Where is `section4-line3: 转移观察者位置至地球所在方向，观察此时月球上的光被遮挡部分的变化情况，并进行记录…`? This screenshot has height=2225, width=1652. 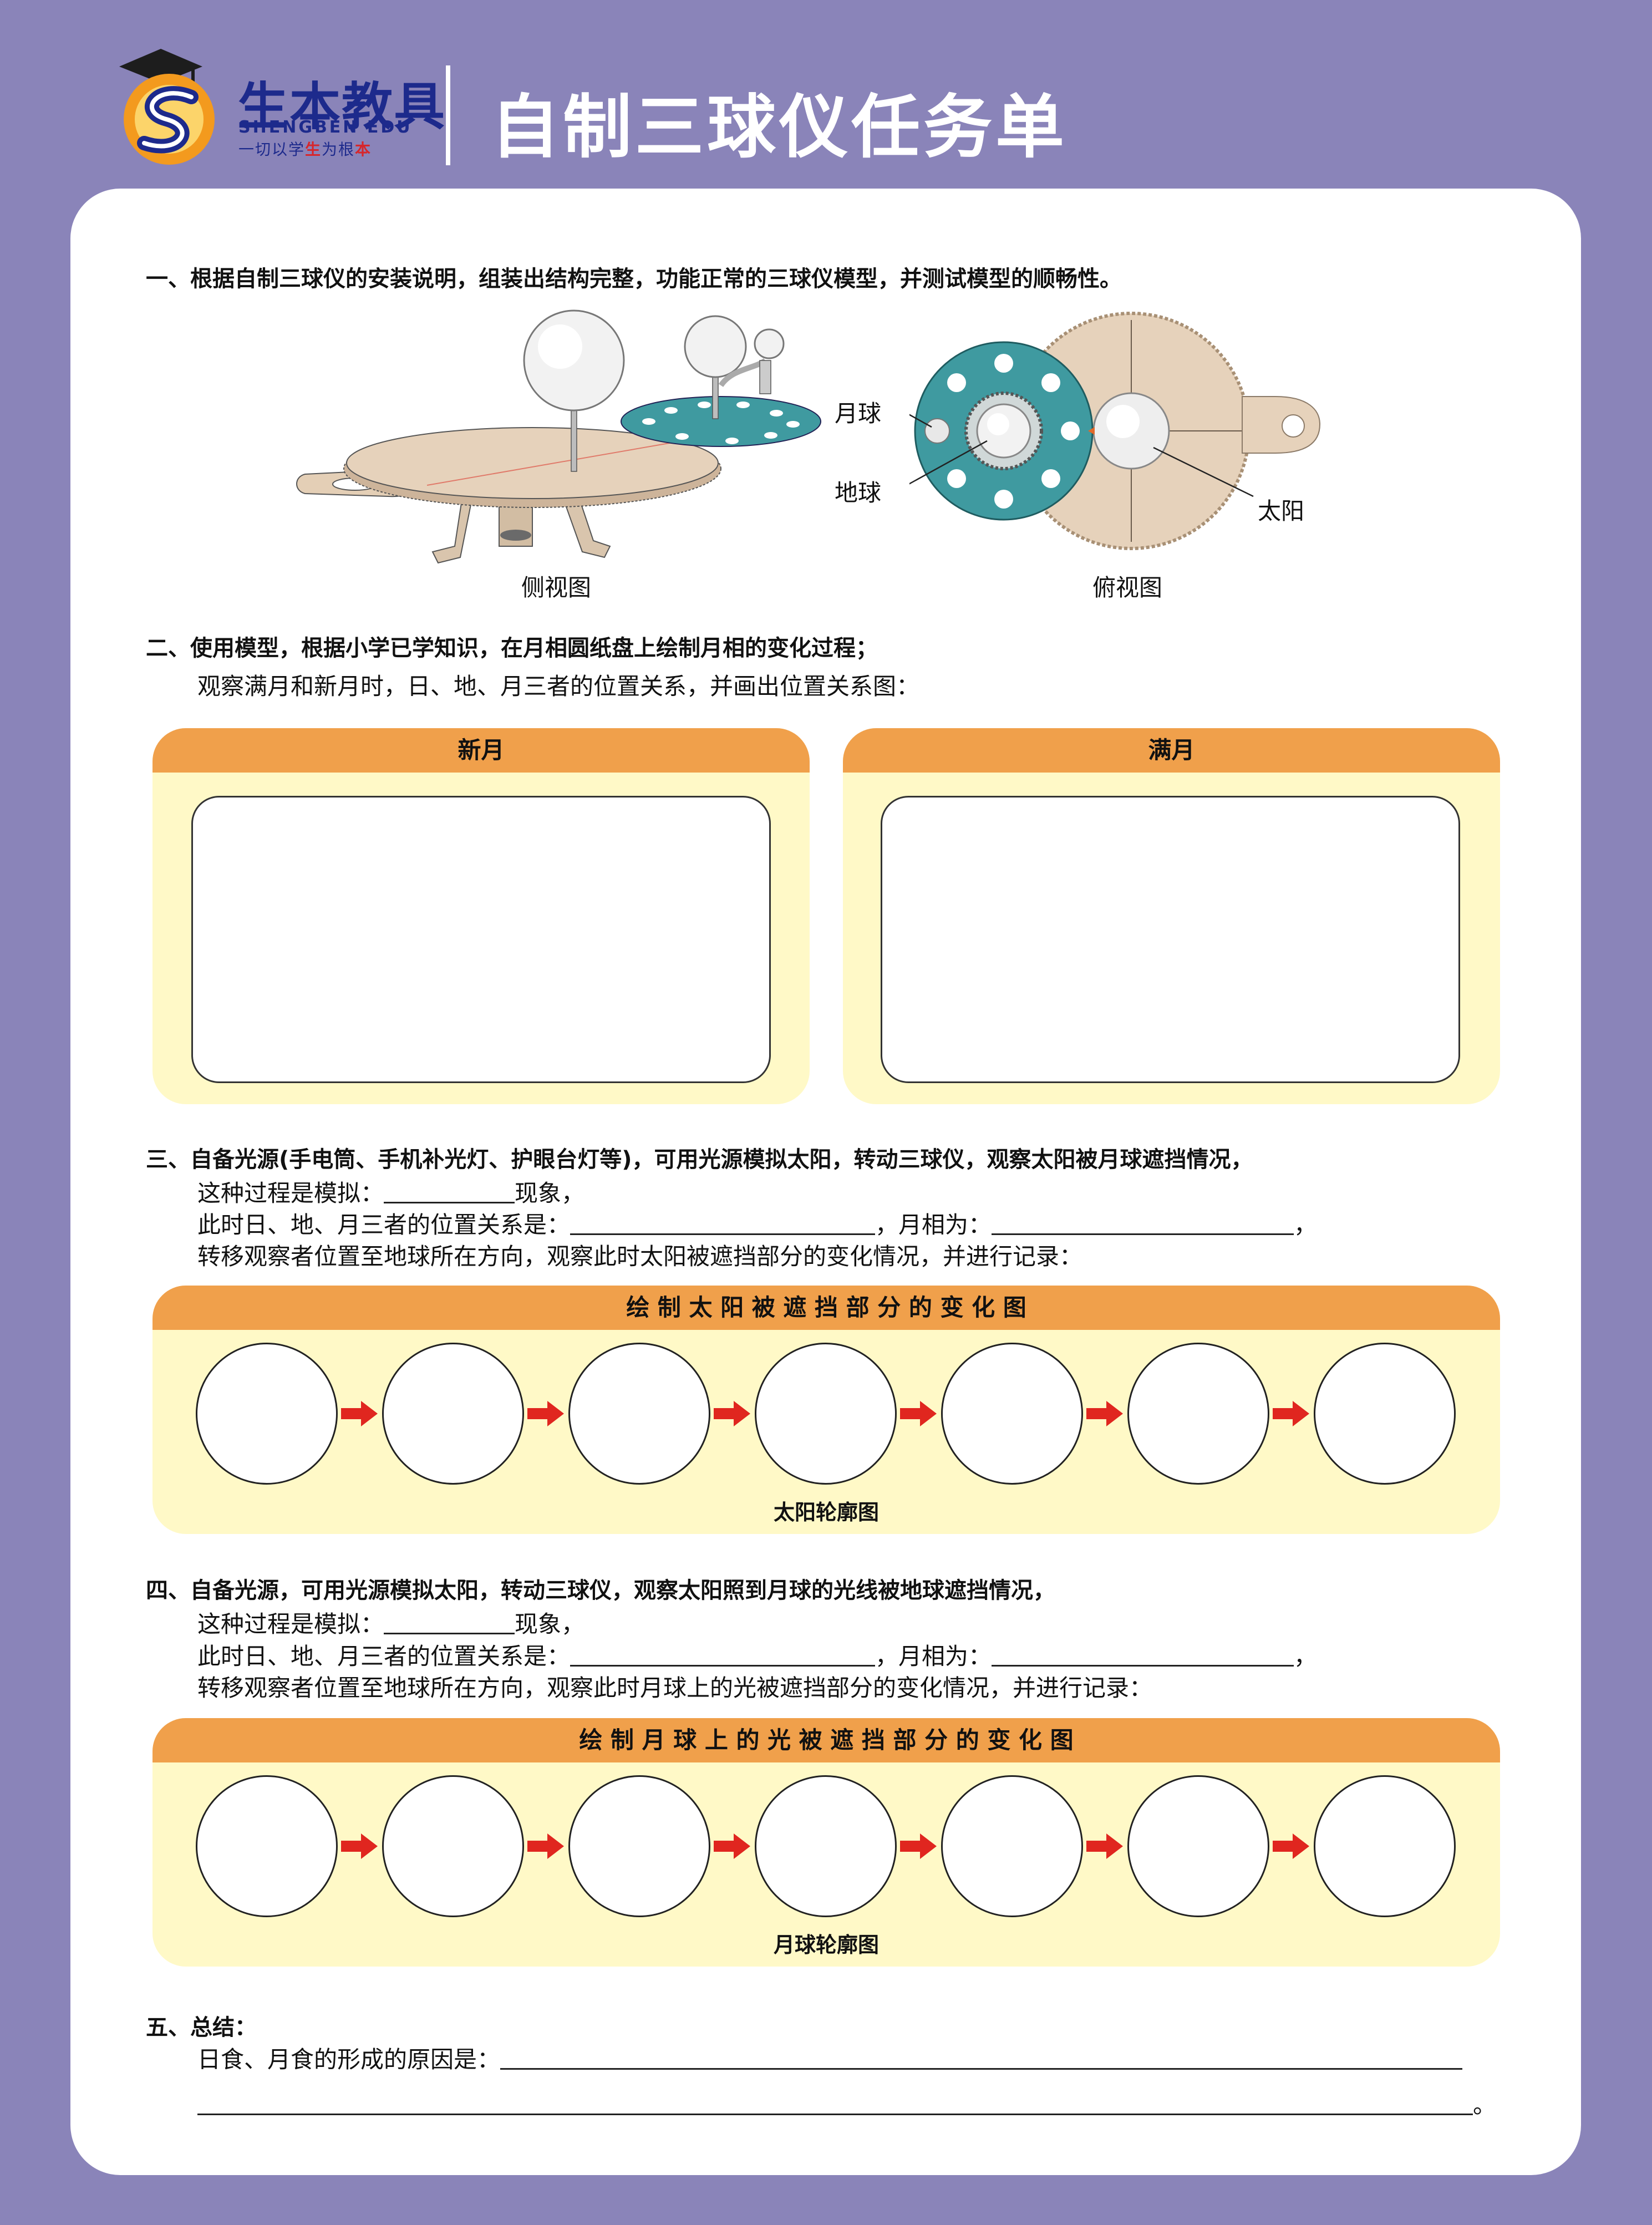 section4-line3: 转移观察者位置至地球所在方向，观察此时月球上的光被遮挡部分的变化情况，并进行记录… is located at coordinates (675, 1687).